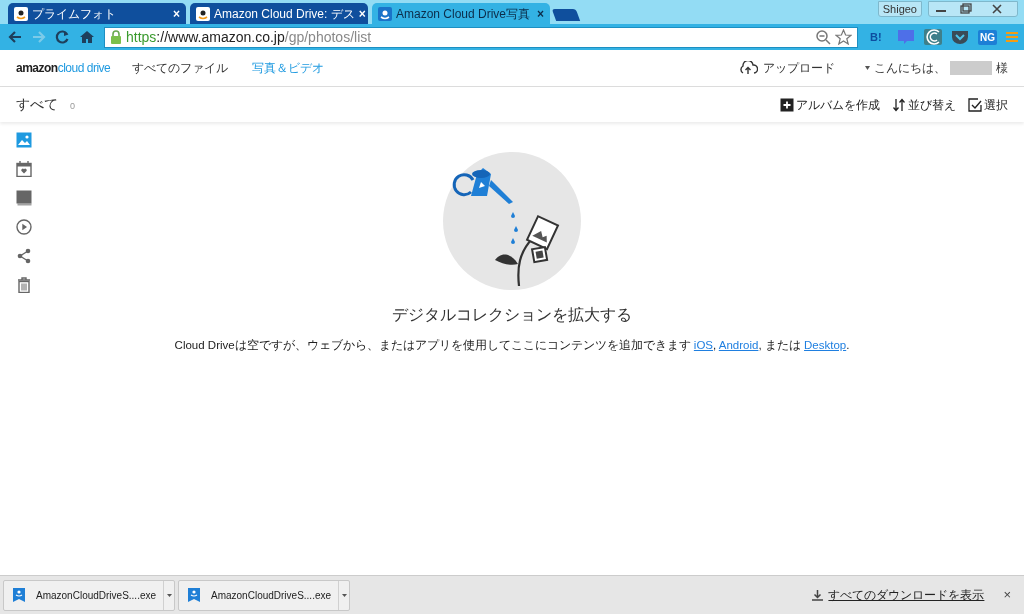  I want to click on trash-icon, so click(24, 285).